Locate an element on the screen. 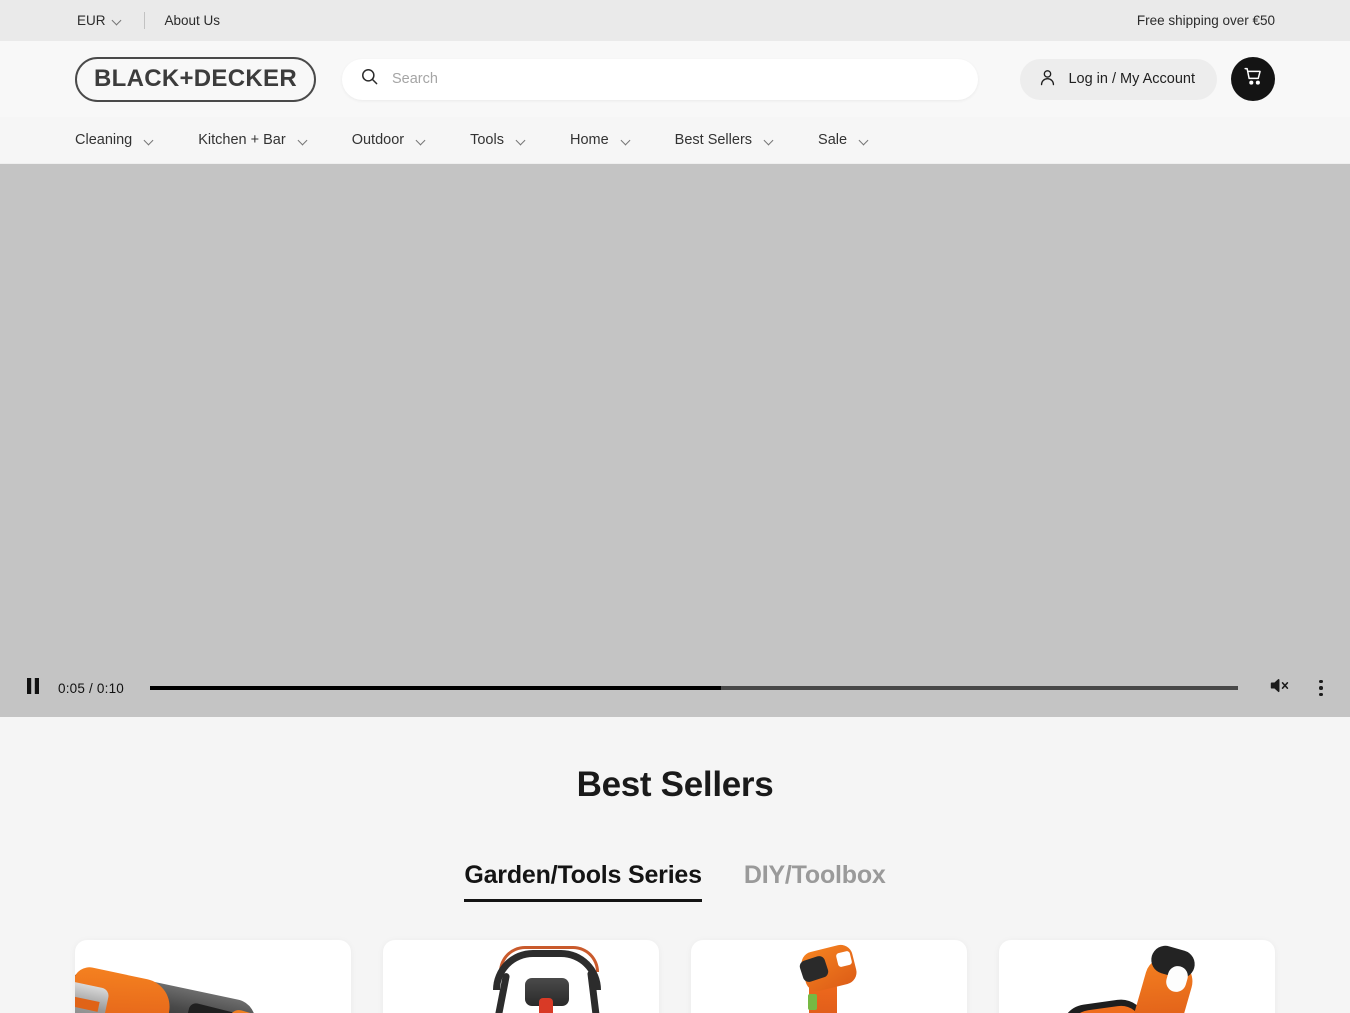 This screenshot has height=1013, width=1350. product-category-tabs: Garden/Tools Series DIY/Toolbox is located at coordinates (675, 881).